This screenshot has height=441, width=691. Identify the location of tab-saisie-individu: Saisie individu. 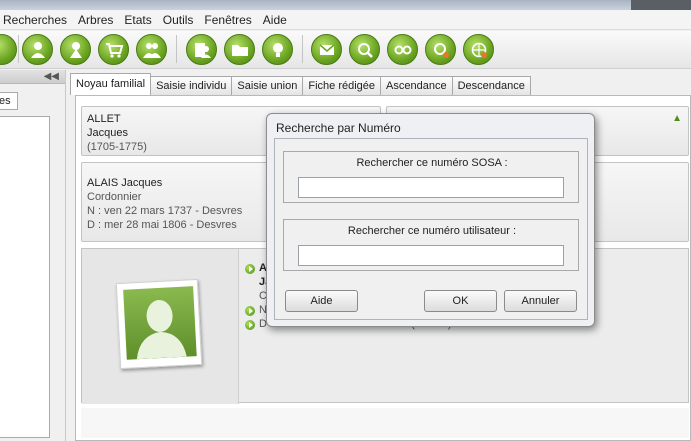
(191, 85).